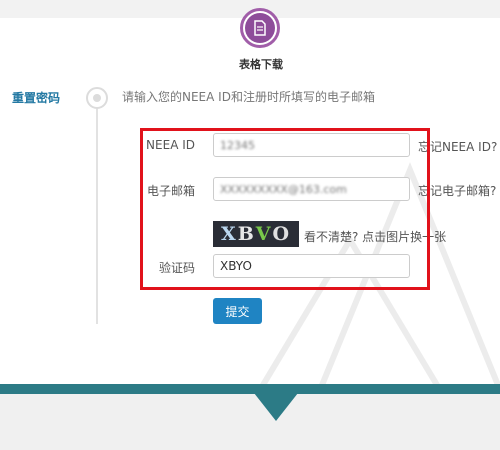 The height and width of the screenshot is (450, 500). I want to click on step-label: 表格下载, so click(261, 64).